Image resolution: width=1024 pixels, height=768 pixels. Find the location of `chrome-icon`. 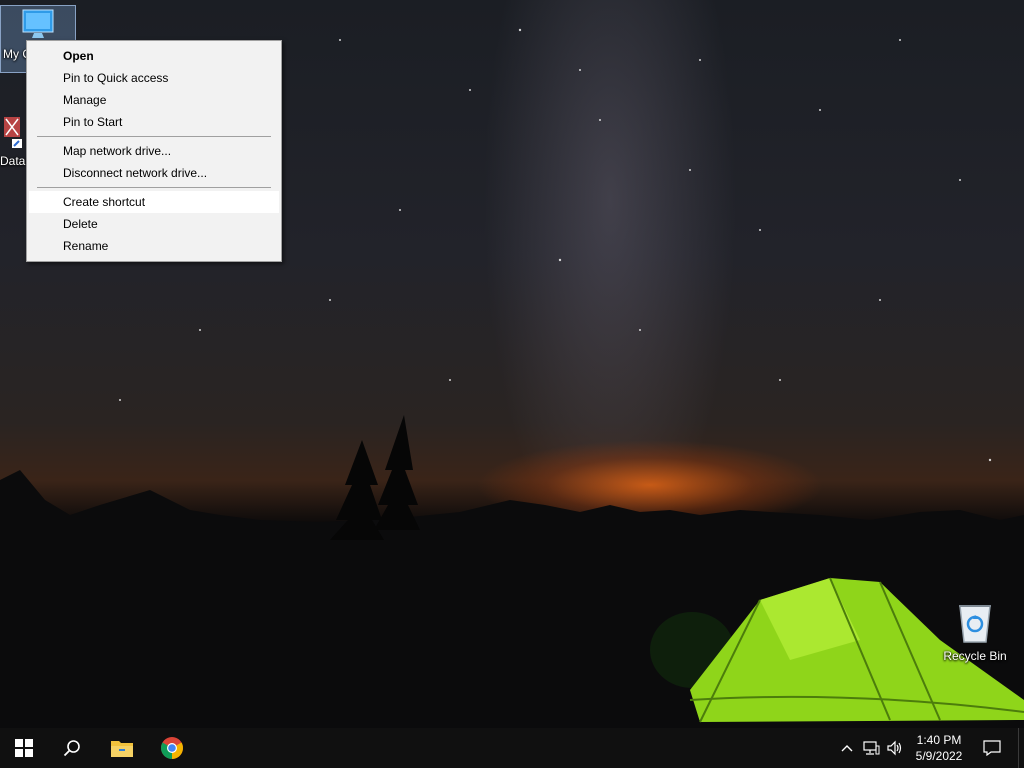

chrome-icon is located at coordinates (172, 748).